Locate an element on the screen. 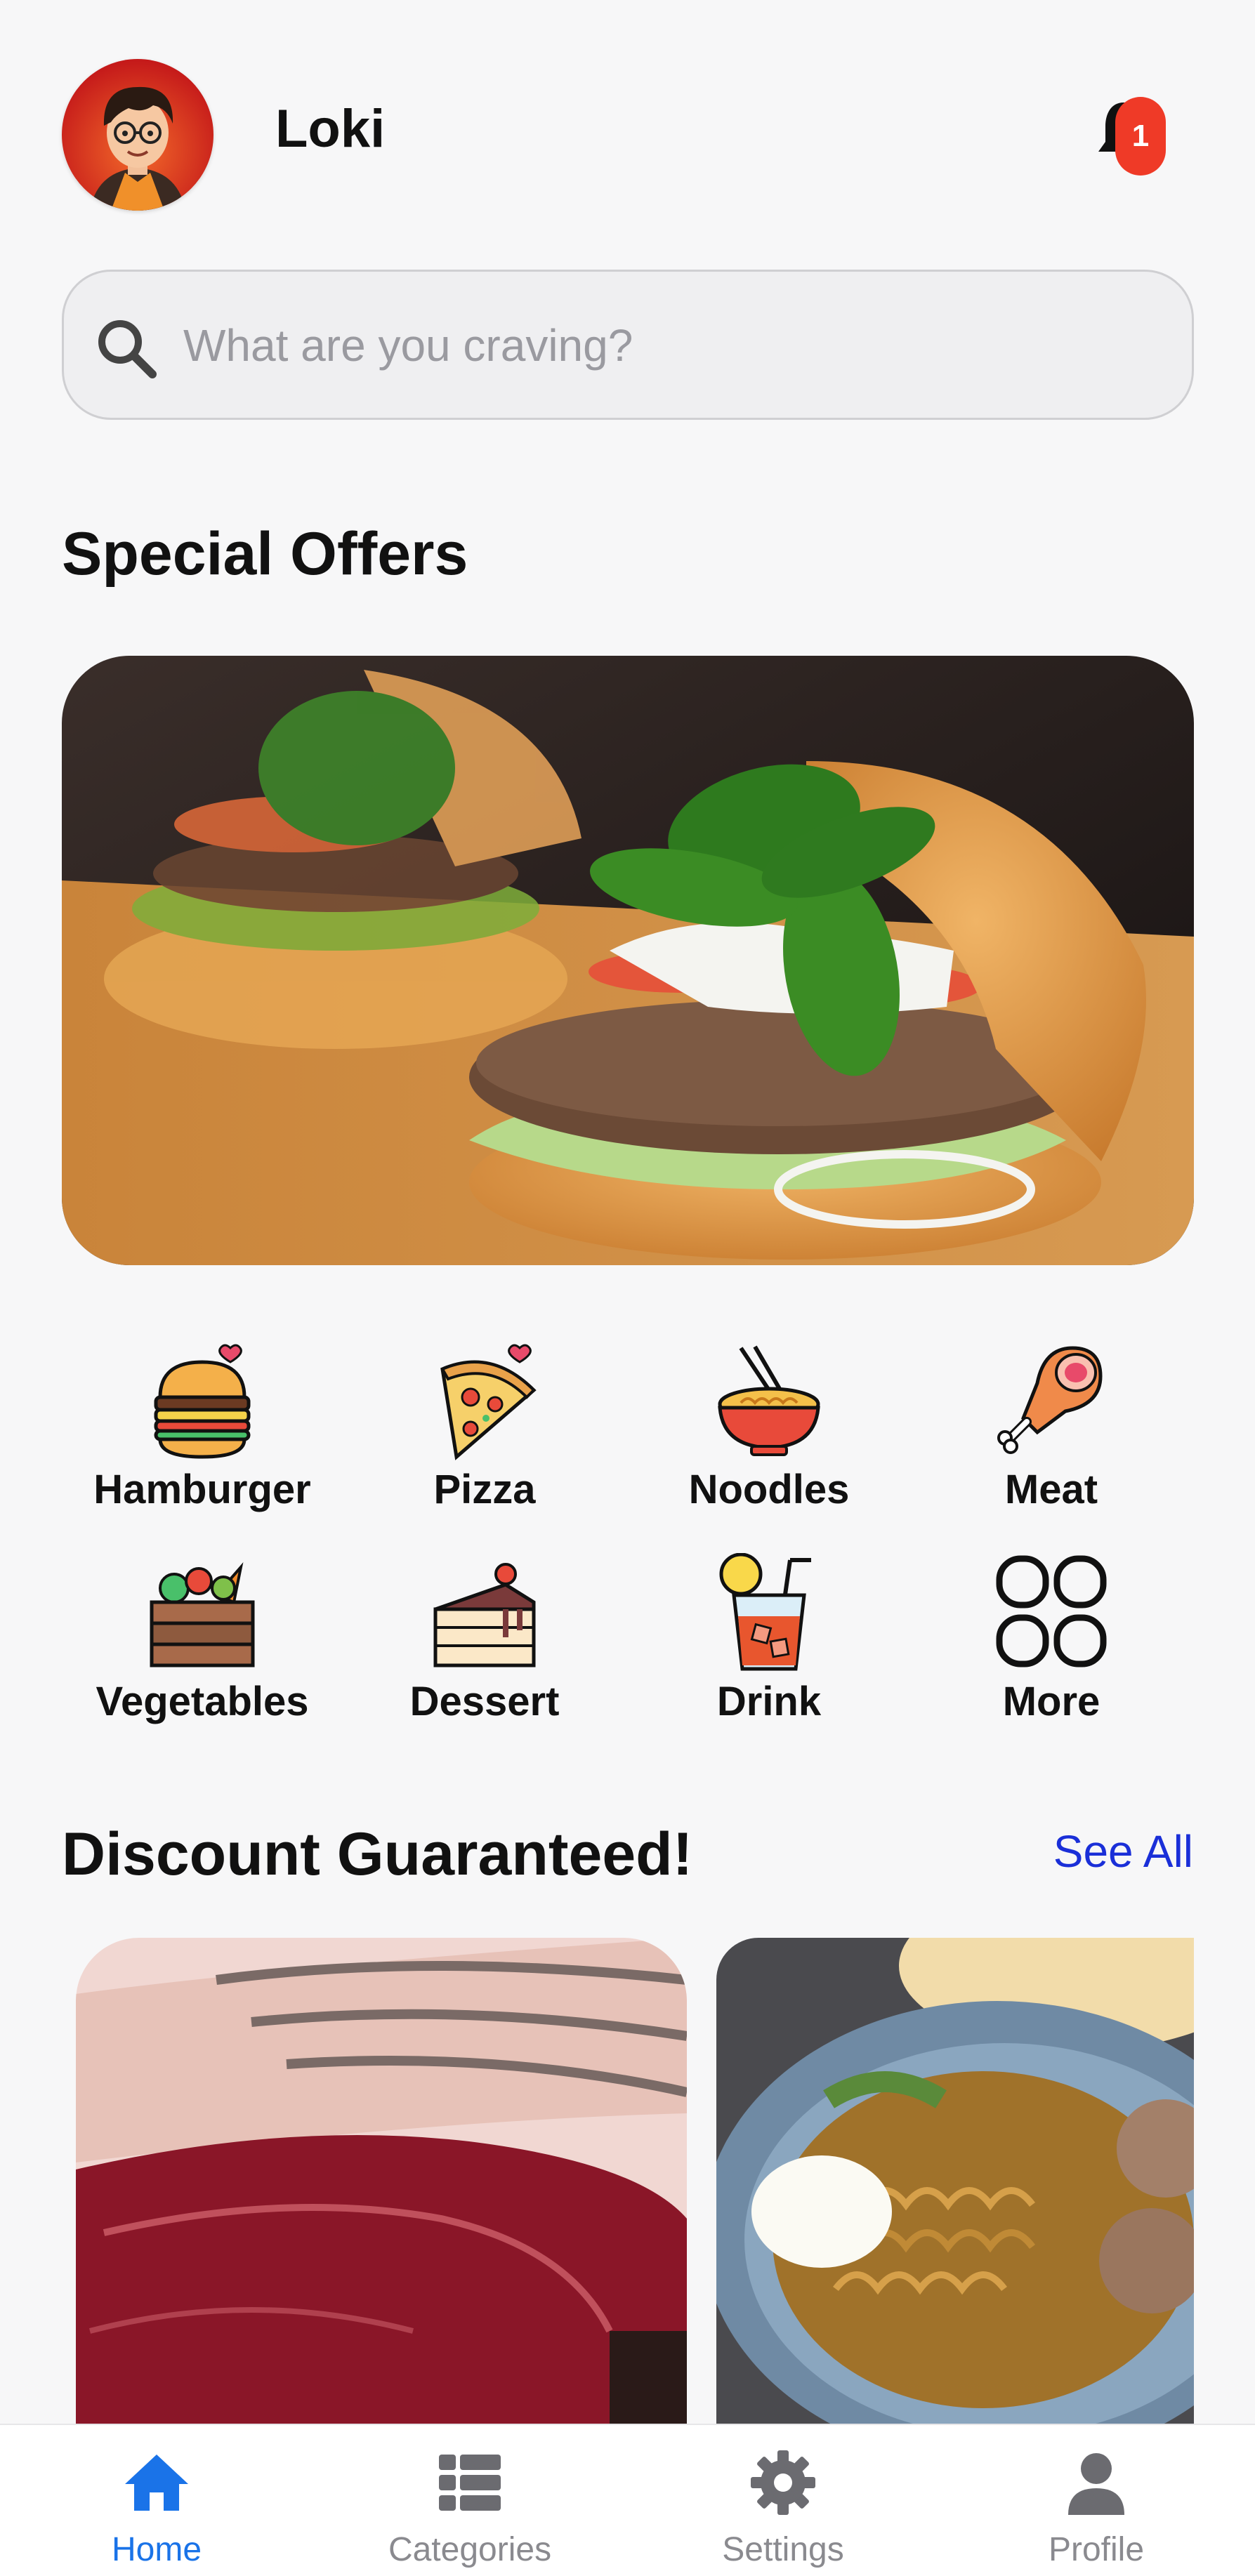  user-name: Loki is located at coordinates (330, 129).